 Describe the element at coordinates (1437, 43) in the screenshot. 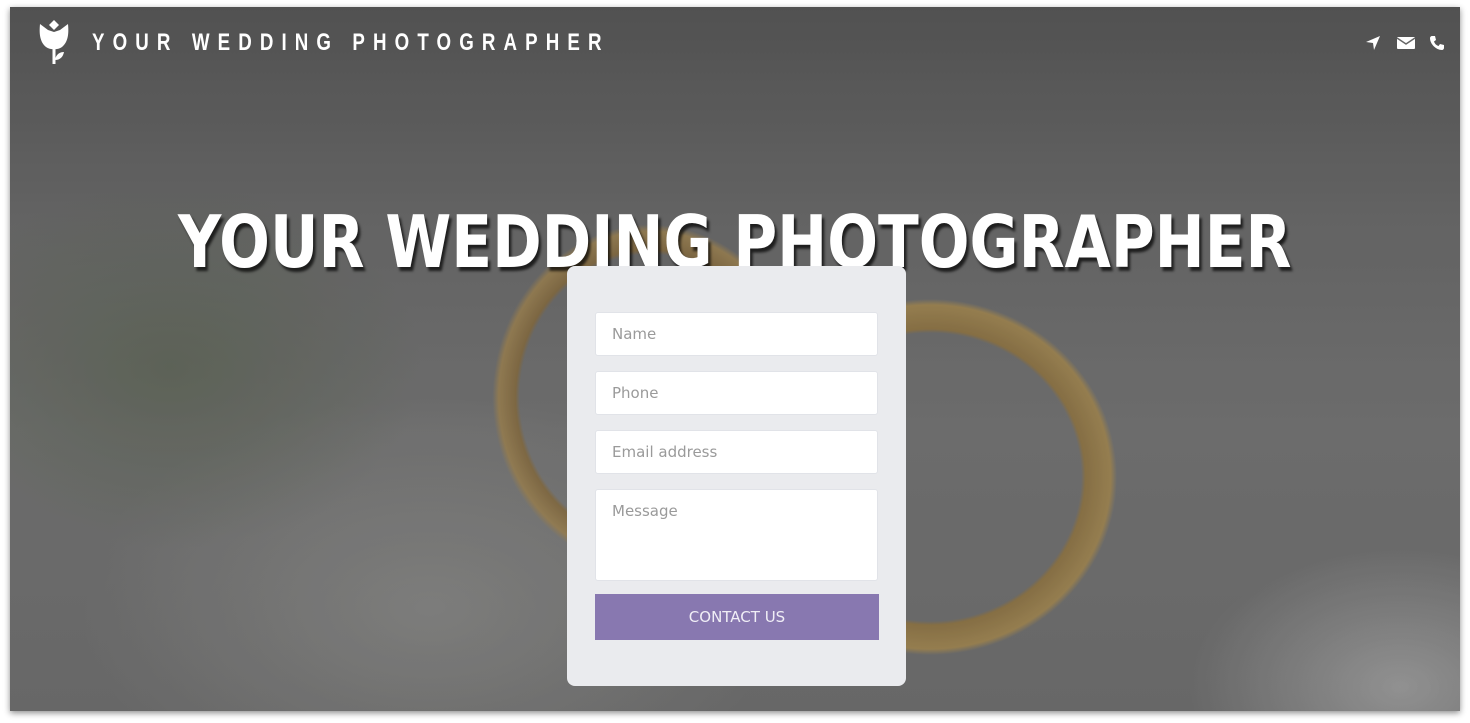

I see `phone-icon` at that location.